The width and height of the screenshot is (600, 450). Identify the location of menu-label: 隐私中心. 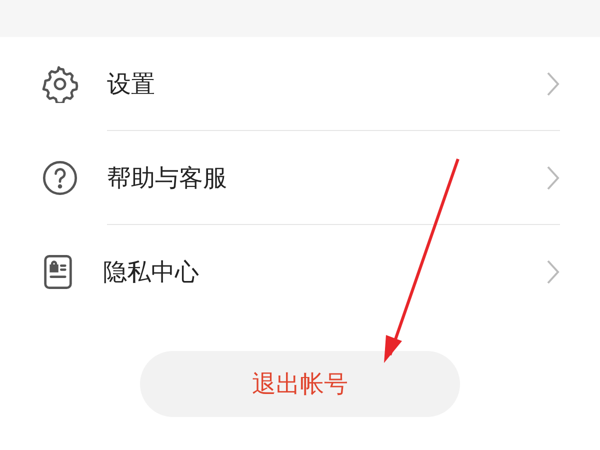
(151, 272).